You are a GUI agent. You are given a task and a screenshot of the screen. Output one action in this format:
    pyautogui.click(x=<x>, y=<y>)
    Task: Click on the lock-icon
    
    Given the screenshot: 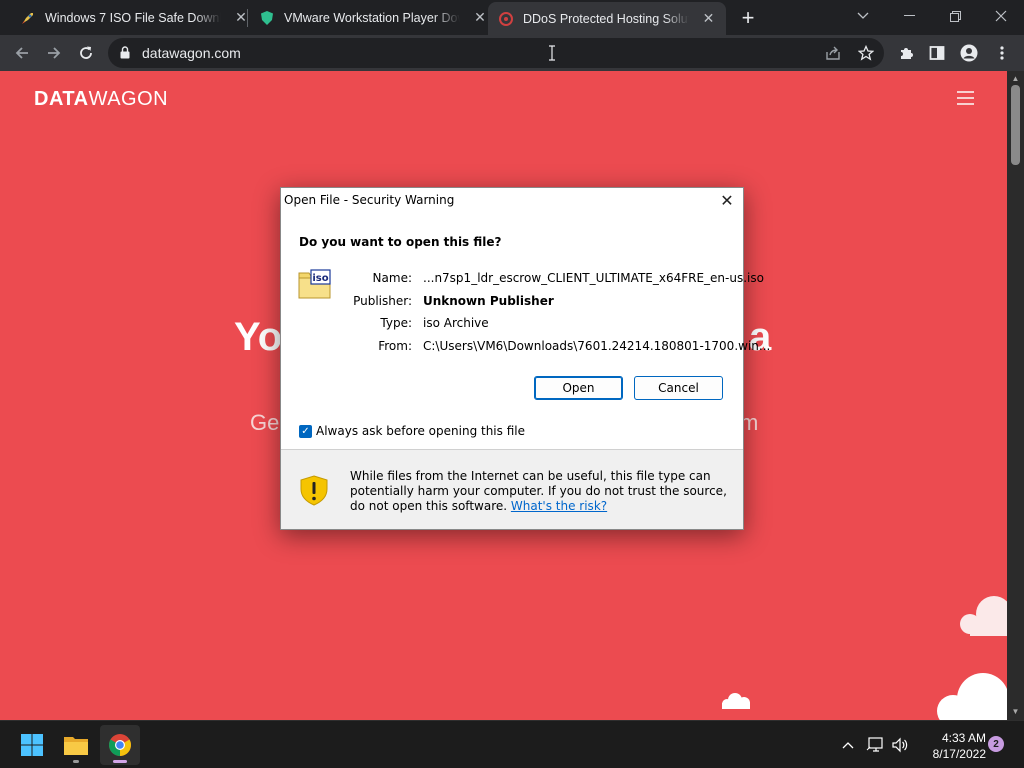 What is the action you would take?
    pyautogui.click(x=125, y=55)
    